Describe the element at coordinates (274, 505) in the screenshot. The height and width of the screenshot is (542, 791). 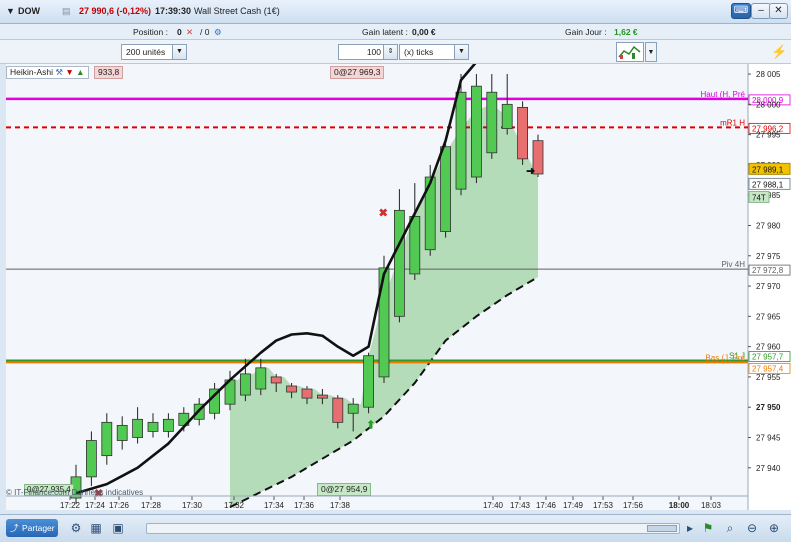
I see `x-tick-label: 17:34` at that location.